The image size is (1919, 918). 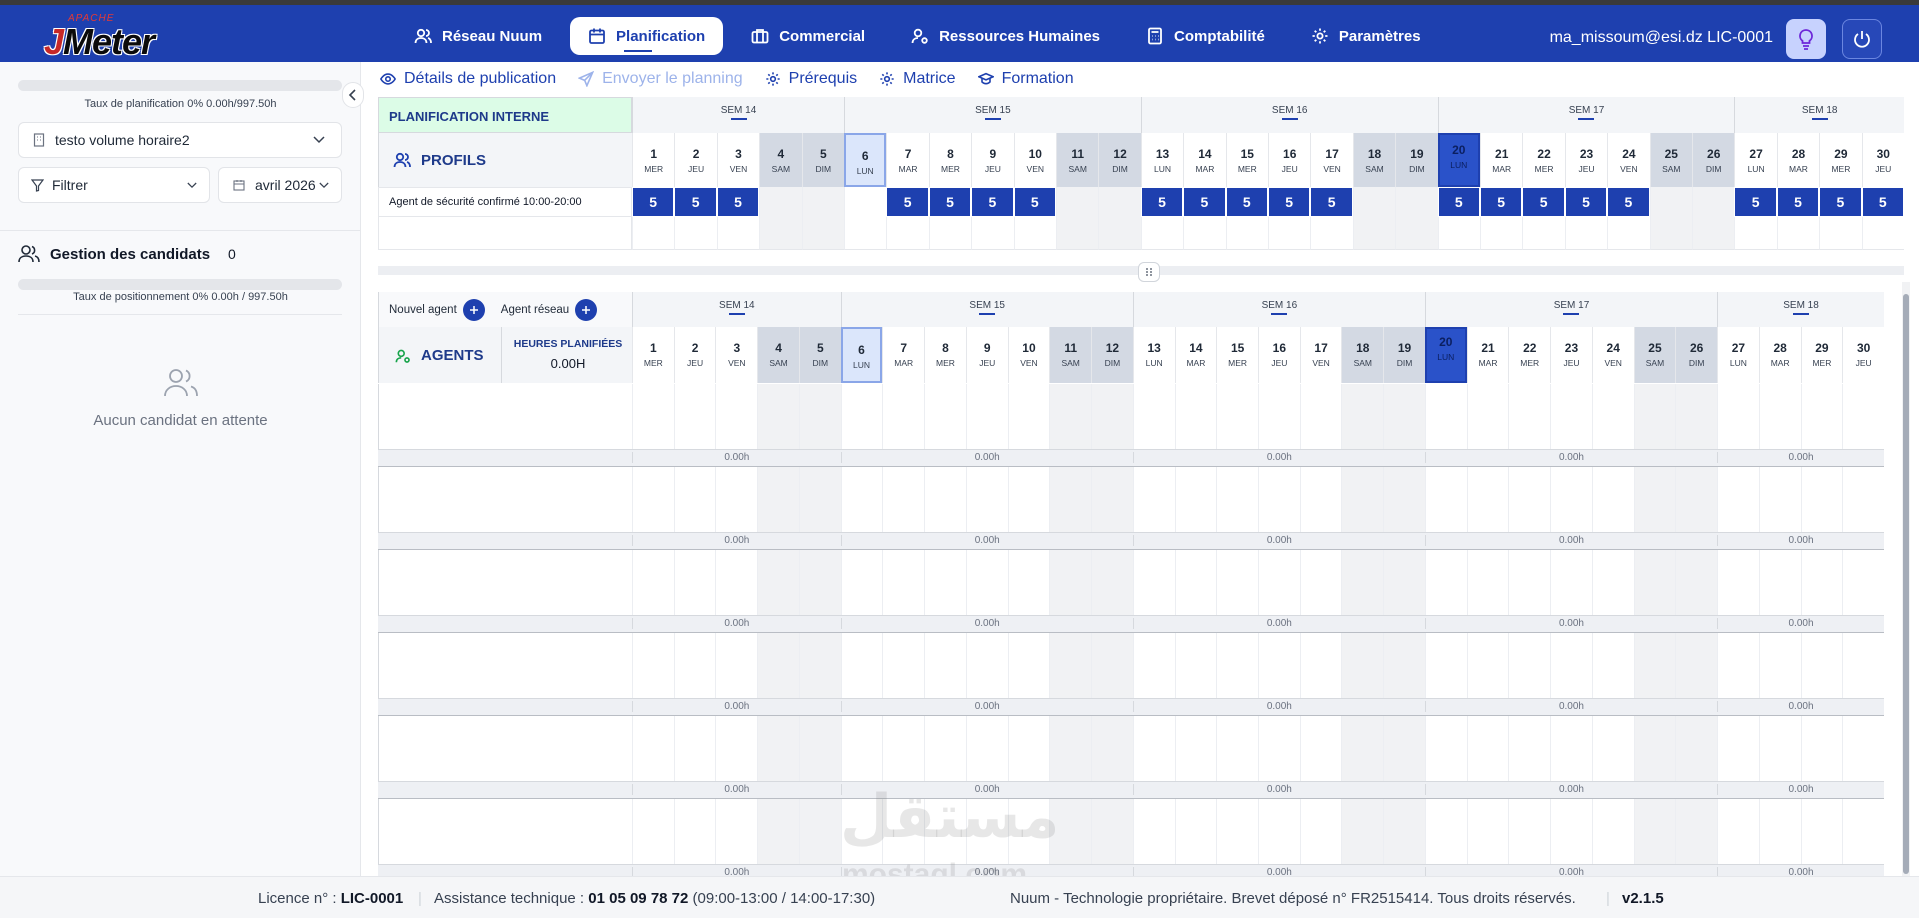 I want to click on day-header-16: 16 JEU, so click(x=1279, y=355).